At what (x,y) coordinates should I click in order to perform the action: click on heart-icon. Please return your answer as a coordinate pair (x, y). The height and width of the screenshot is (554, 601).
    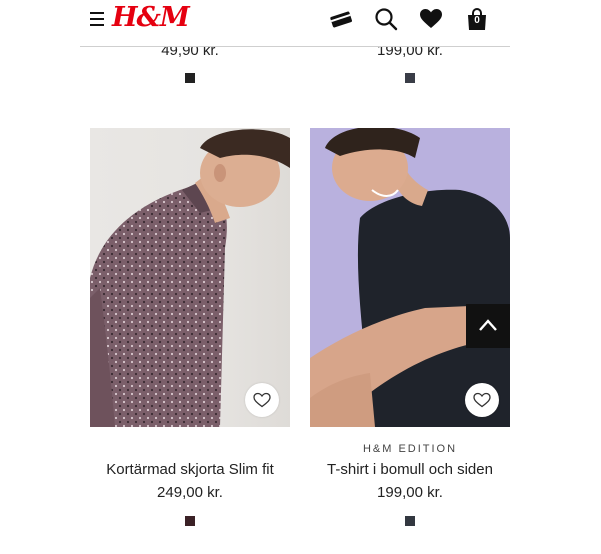
    Looking at the image, I should click on (431, 19).